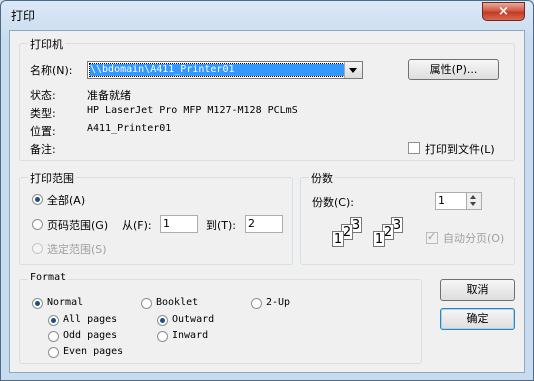 The width and height of the screenshot is (534, 381). Describe the element at coordinates (391, 235) in the screenshot. I see `collate-icon-2: 3 2 1` at that location.